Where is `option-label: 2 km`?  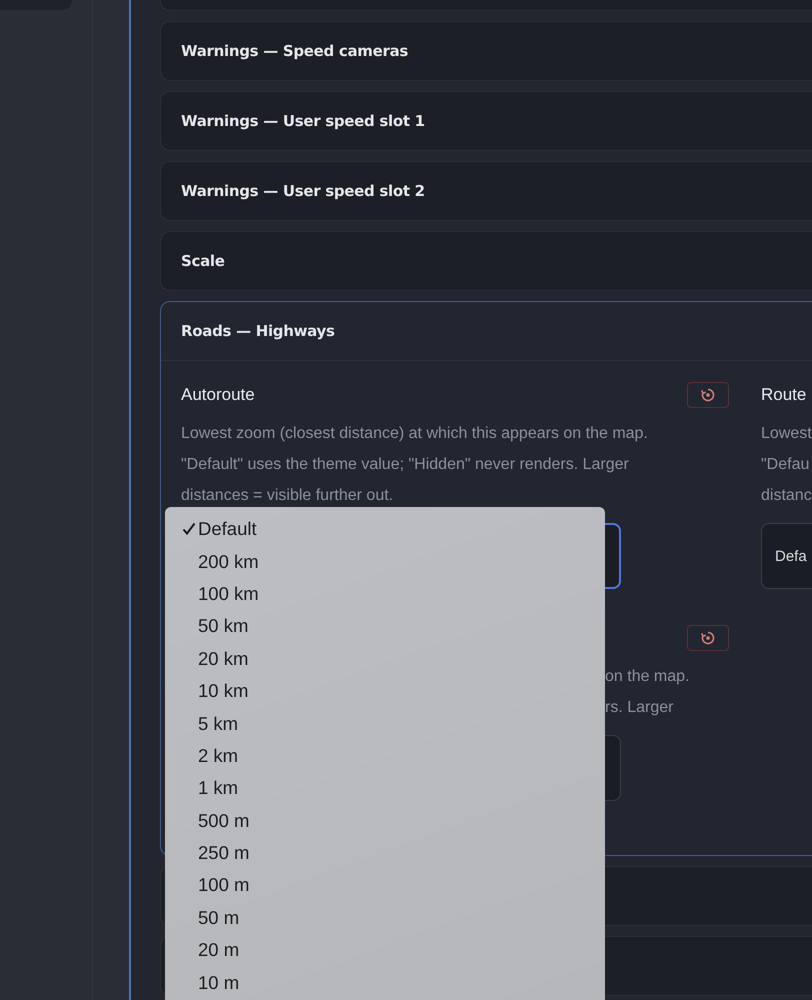 option-label: 2 km is located at coordinates (218, 755).